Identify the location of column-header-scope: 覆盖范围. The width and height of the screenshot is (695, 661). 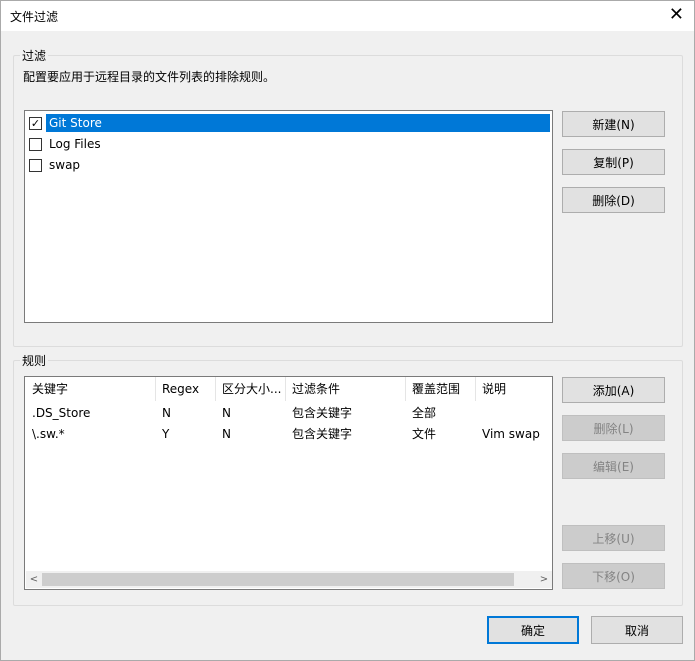
(441, 389).